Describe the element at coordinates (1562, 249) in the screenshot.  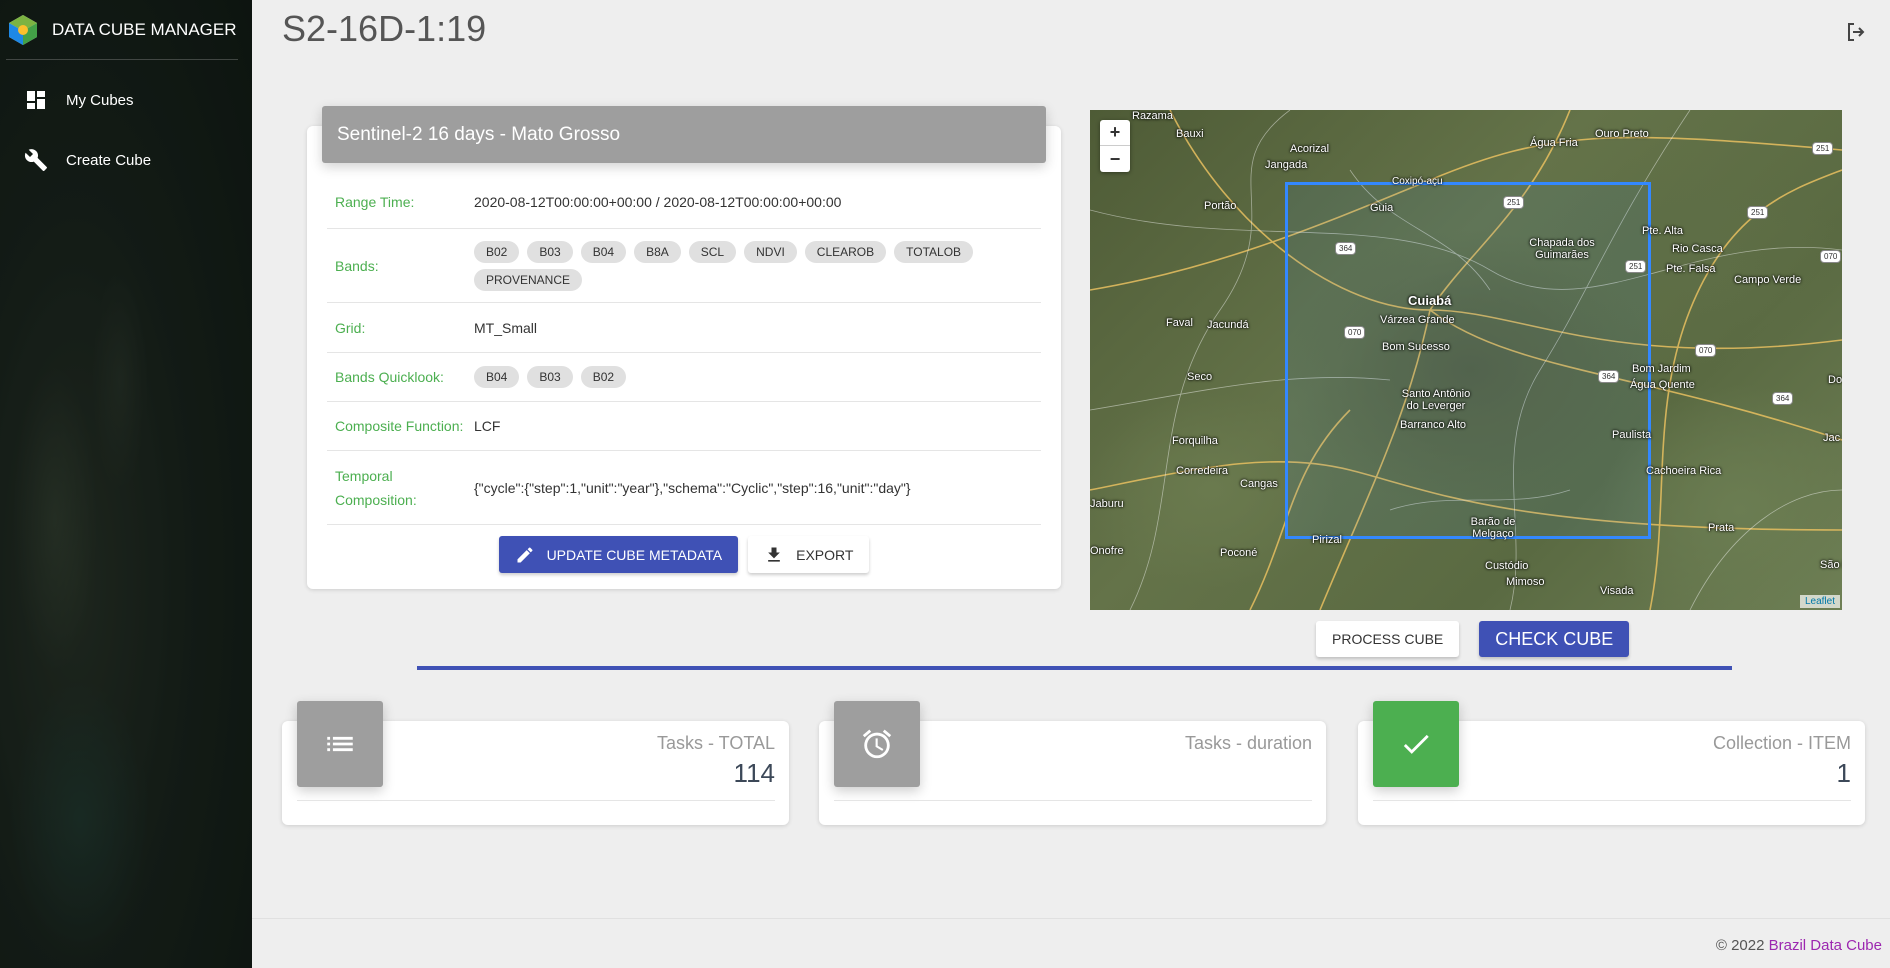
I see `map-label: Chapada dos Guimarães` at that location.